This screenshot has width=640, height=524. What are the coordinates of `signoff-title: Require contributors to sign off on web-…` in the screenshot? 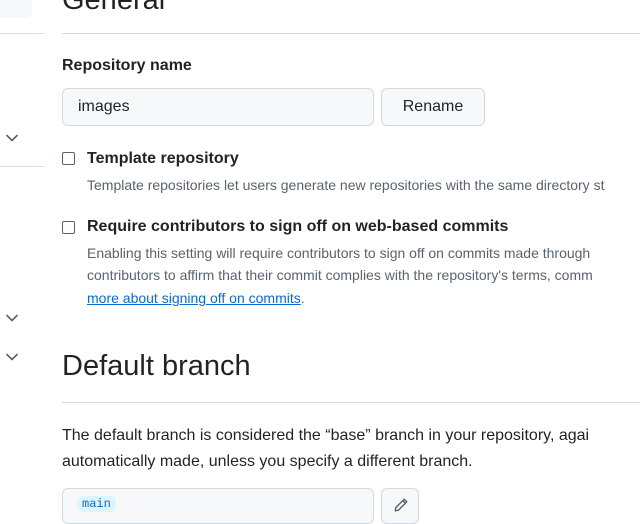 It's located at (298, 226).